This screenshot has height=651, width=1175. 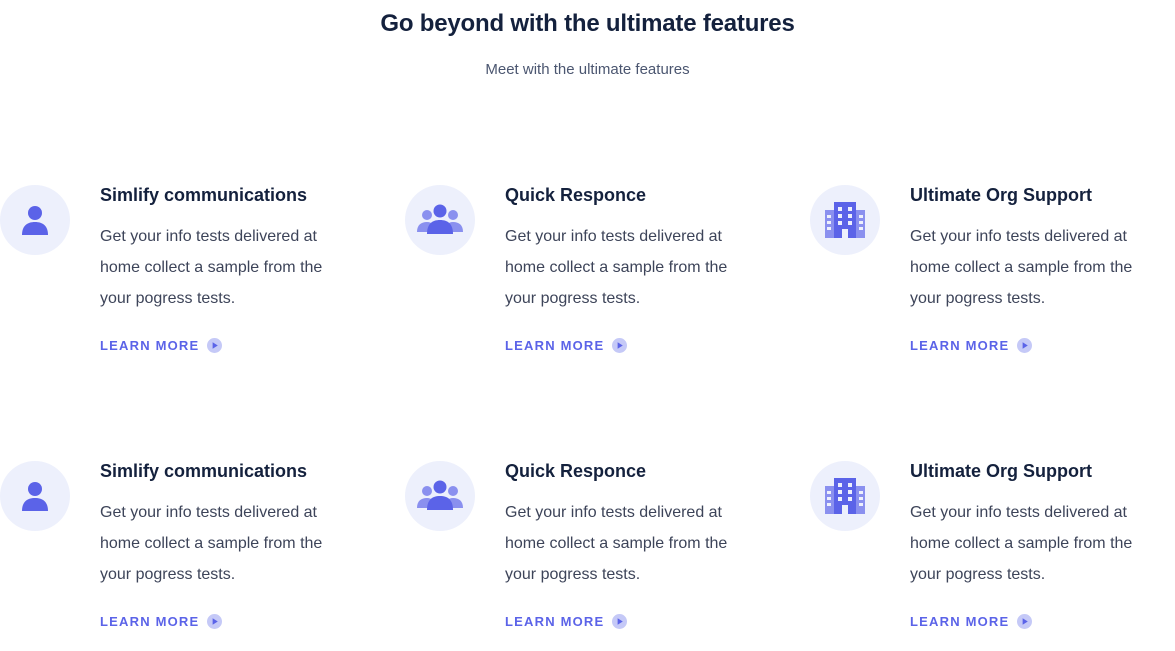 I want to click on section-subtitle: Meet with the ultimate features, so click(x=587, y=69).